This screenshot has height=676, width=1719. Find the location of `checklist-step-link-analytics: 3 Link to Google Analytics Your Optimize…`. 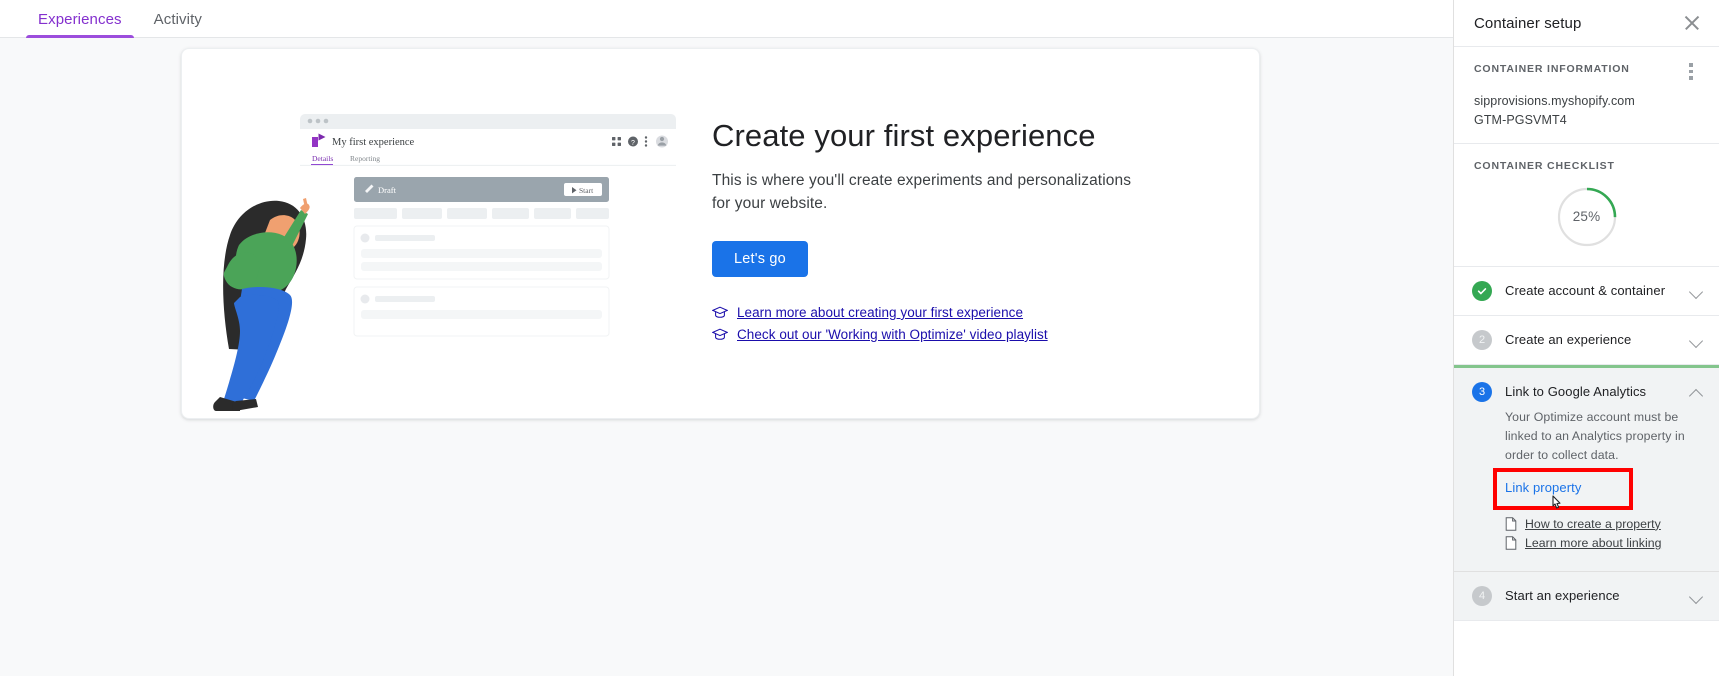

checklist-step-link-analytics: 3 Link to Google Analytics Your Optimize… is located at coordinates (1586, 468).